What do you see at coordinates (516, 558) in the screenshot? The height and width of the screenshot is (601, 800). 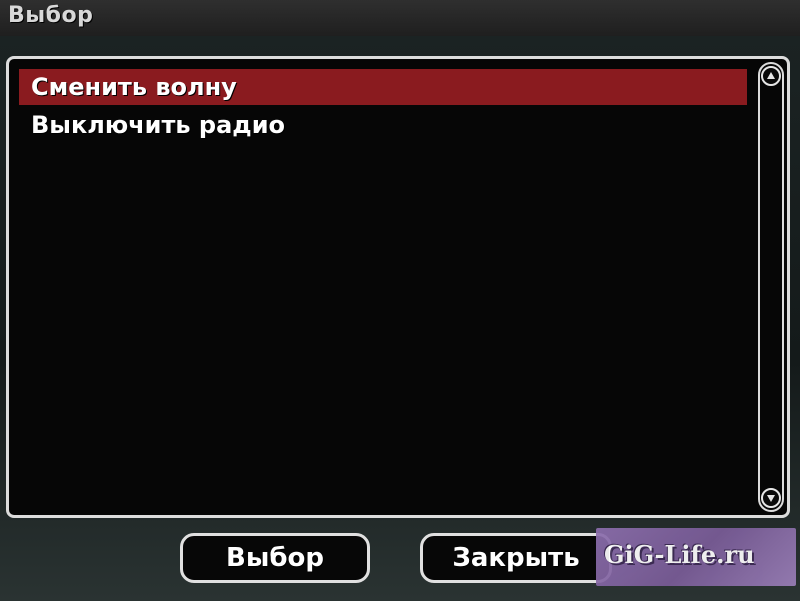 I see `close-button: Закрыть` at bounding box center [516, 558].